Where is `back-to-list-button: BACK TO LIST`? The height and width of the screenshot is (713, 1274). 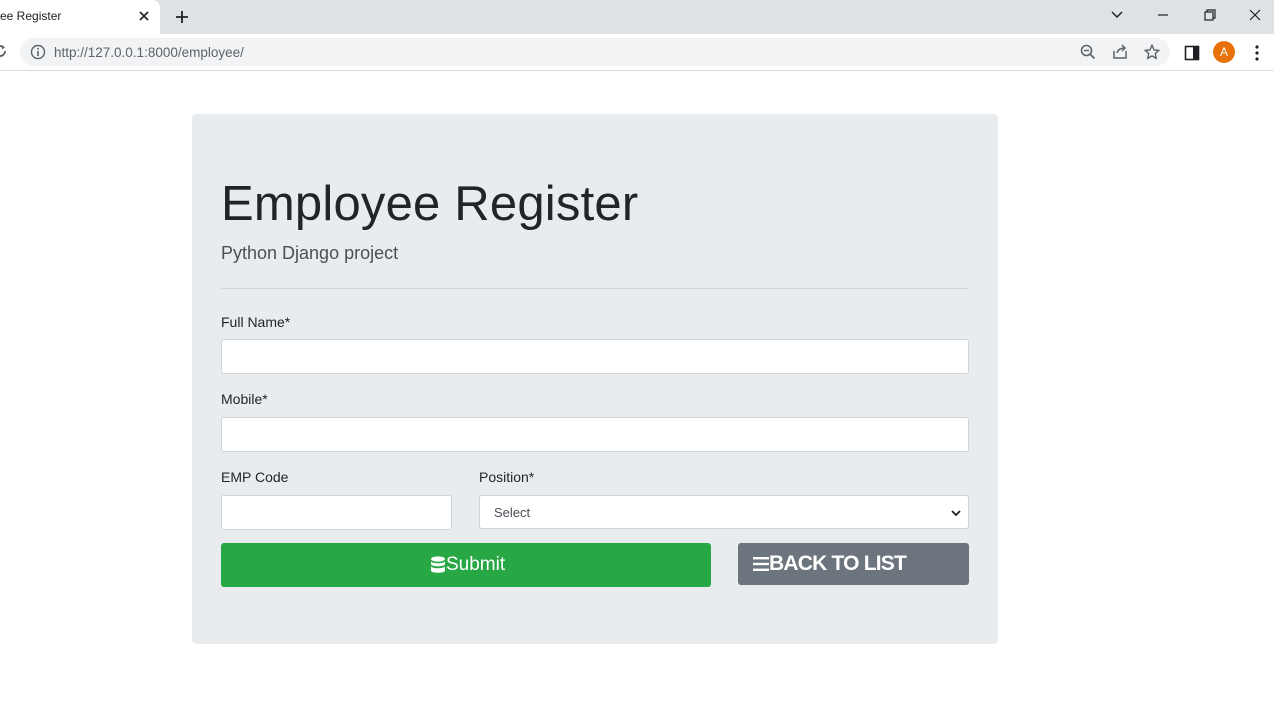
back-to-list-button: BACK TO LIST is located at coordinates (853, 564).